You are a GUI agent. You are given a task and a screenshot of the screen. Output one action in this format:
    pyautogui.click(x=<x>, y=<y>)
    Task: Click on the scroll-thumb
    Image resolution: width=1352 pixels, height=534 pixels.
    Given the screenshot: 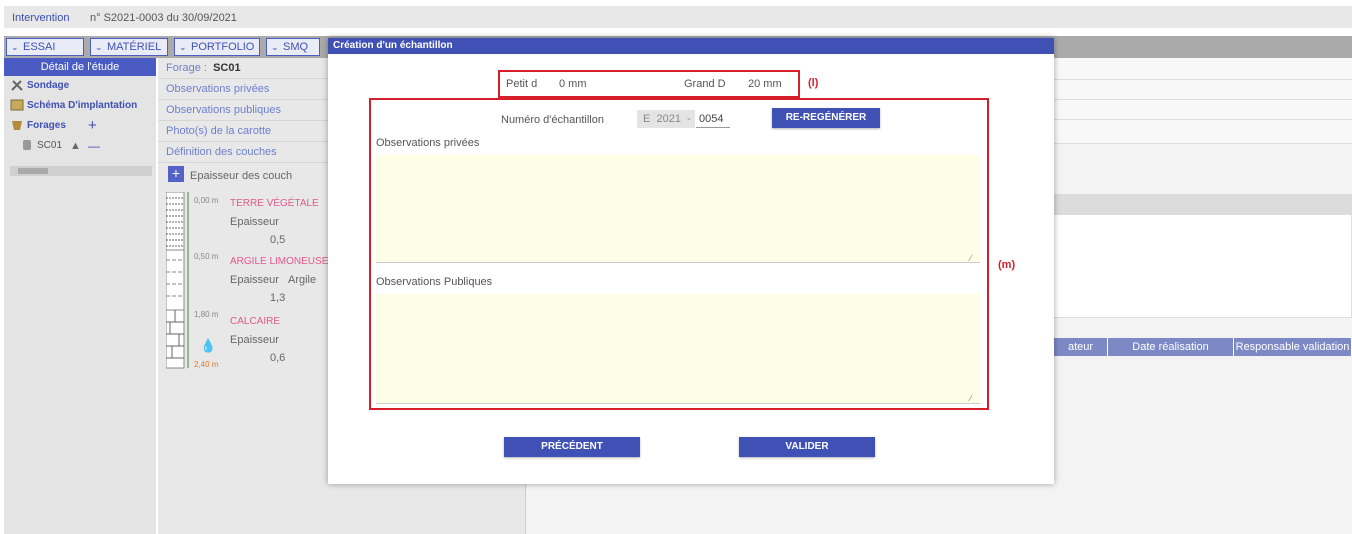 What is the action you would take?
    pyautogui.click(x=33, y=171)
    